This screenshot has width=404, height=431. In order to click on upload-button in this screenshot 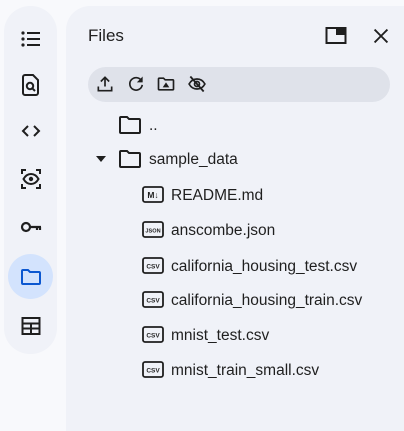, I will do `click(105, 84)`.